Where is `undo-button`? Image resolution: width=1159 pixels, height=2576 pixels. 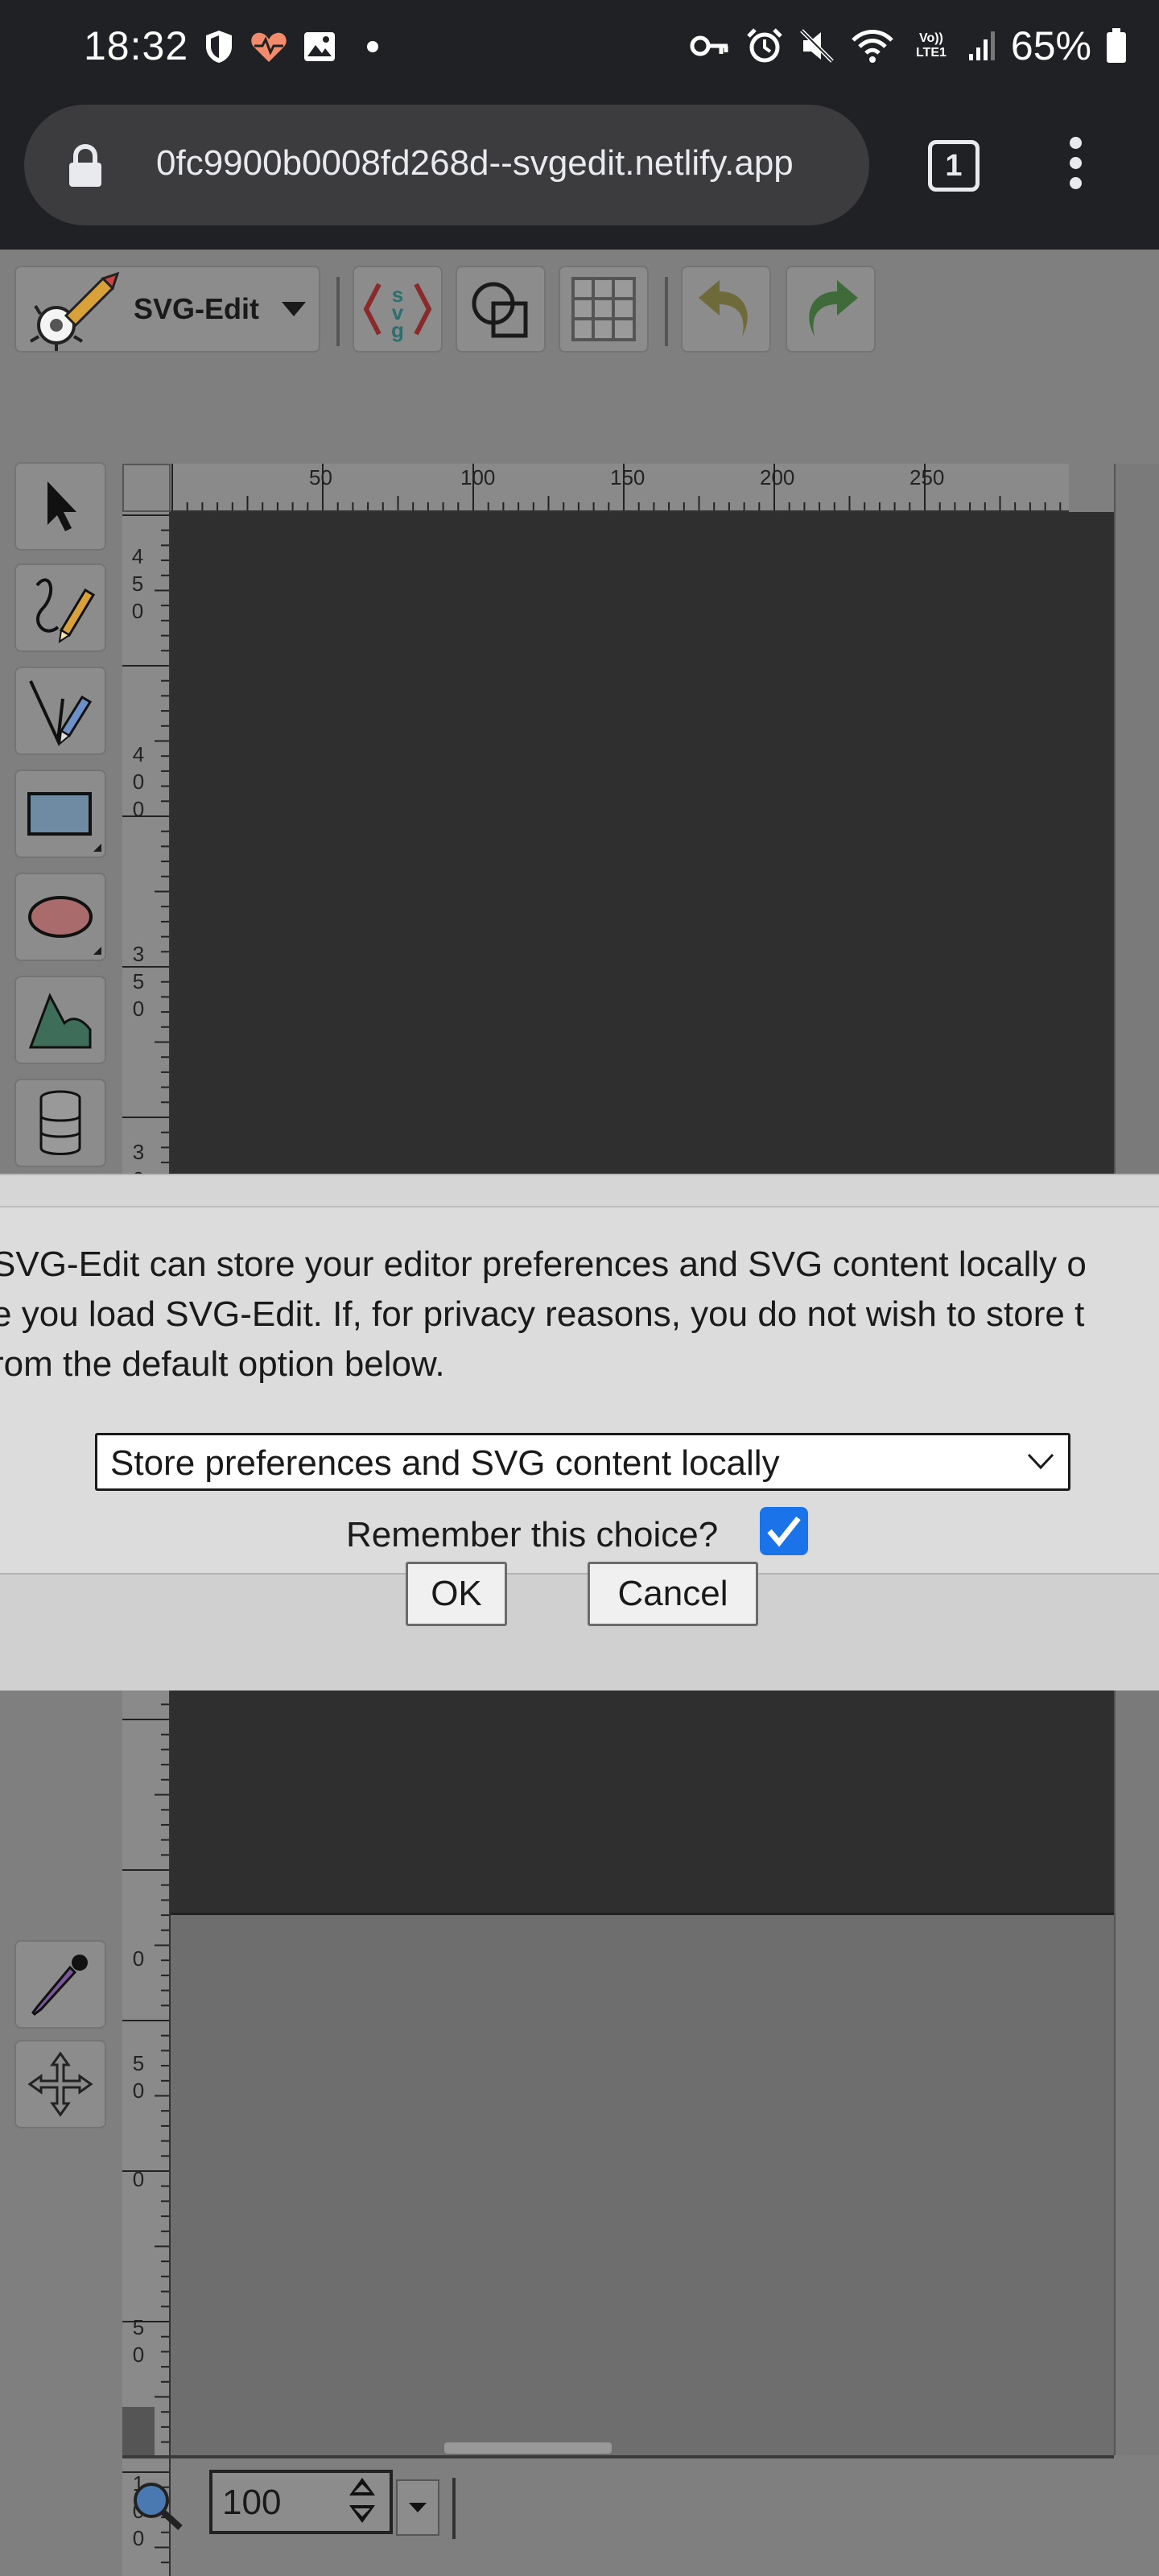 undo-button is located at coordinates (726, 309).